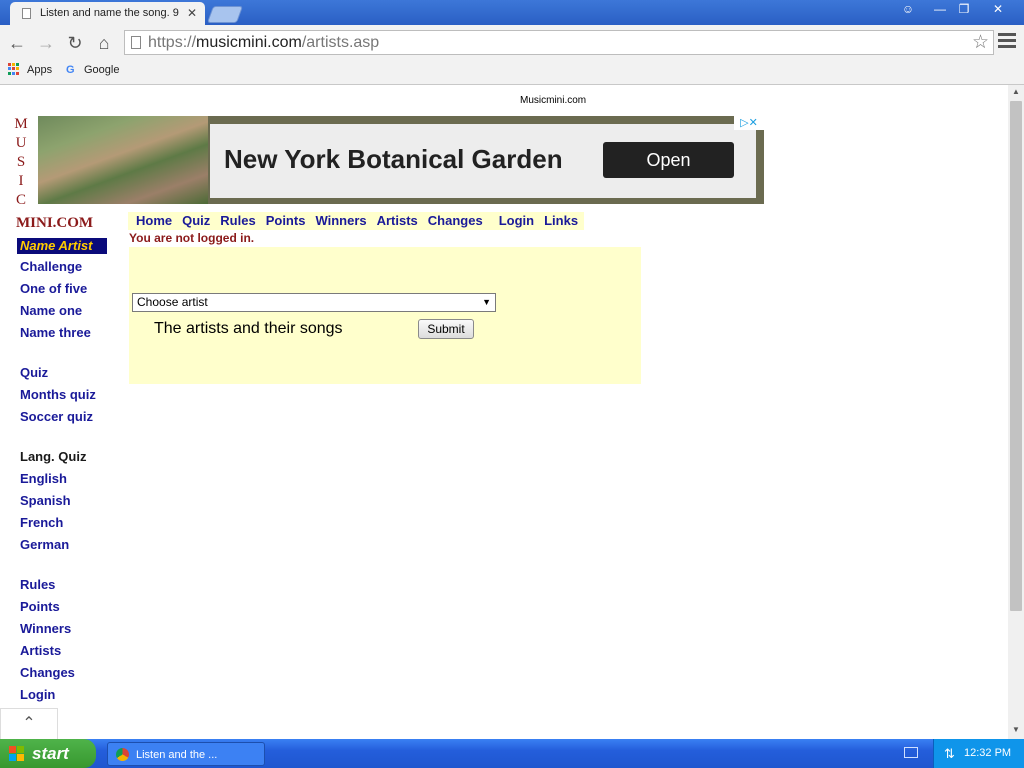  Describe the element at coordinates (47, 672) in the screenshot. I see `leftnav-changes: Changes` at that location.